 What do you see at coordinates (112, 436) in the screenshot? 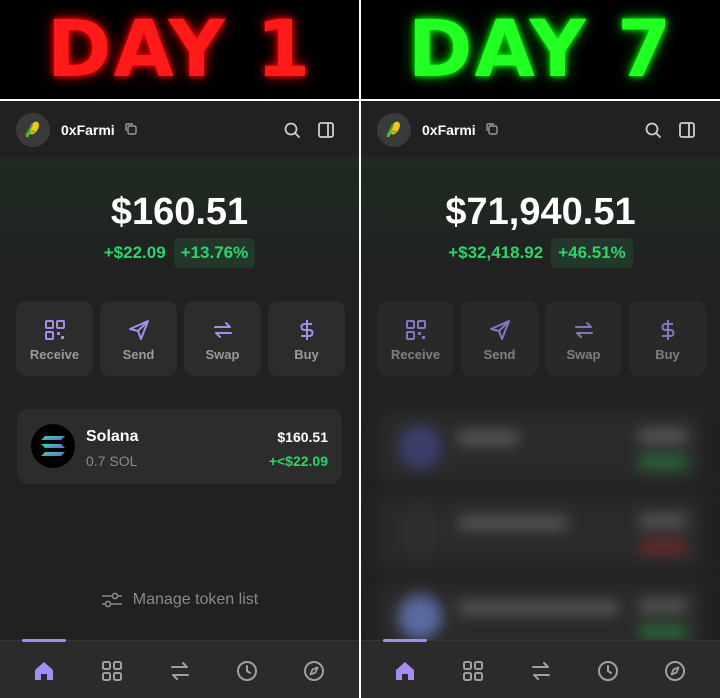
I see `token-name: Solana` at bounding box center [112, 436].